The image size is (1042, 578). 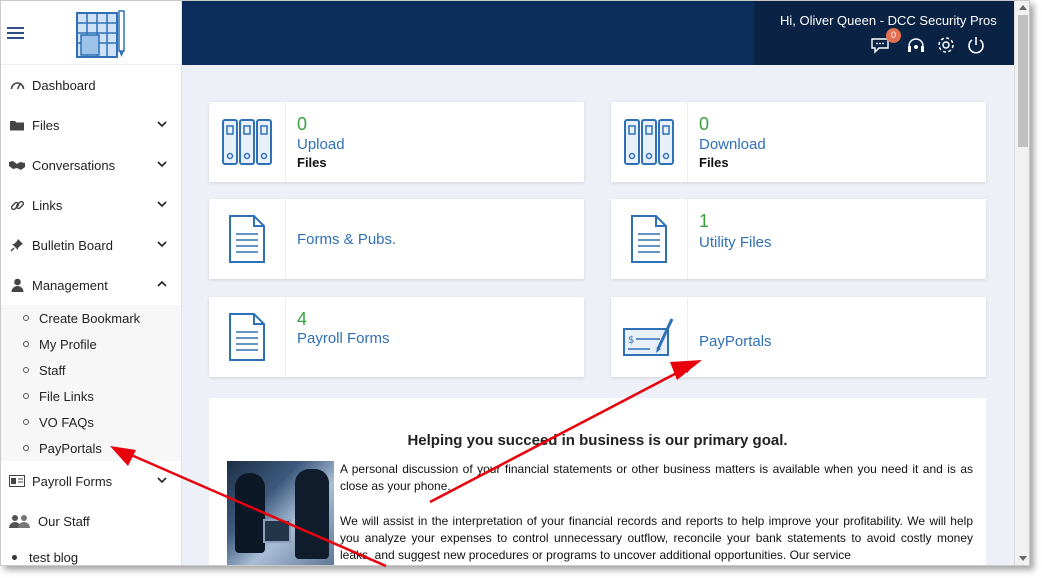 What do you see at coordinates (946, 45) in the screenshot?
I see `gear-icon` at bounding box center [946, 45].